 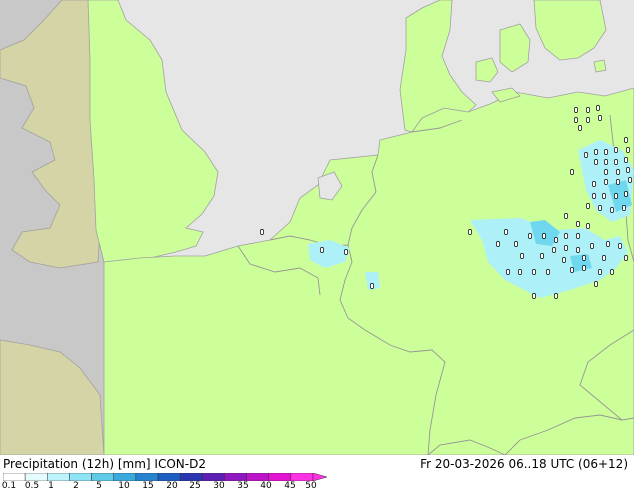 I want to click on color-scale, so click(x=165, y=477).